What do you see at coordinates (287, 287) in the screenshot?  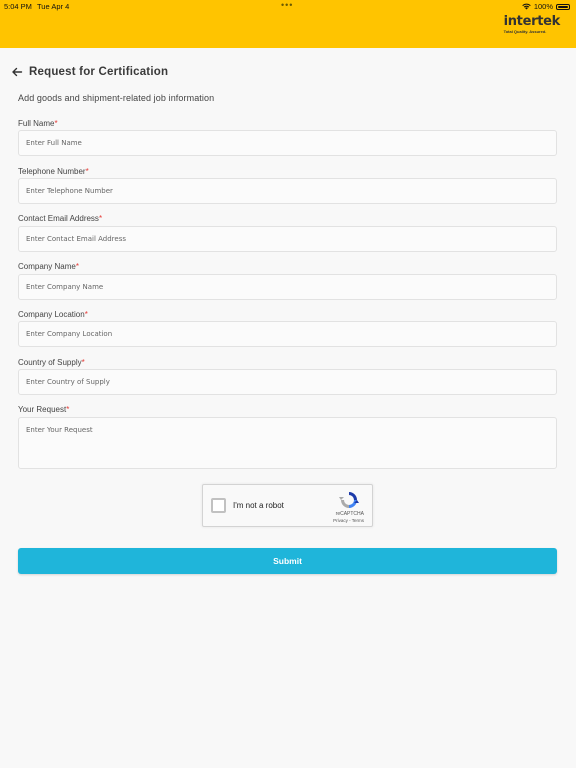 I see `company-name-input` at bounding box center [287, 287].